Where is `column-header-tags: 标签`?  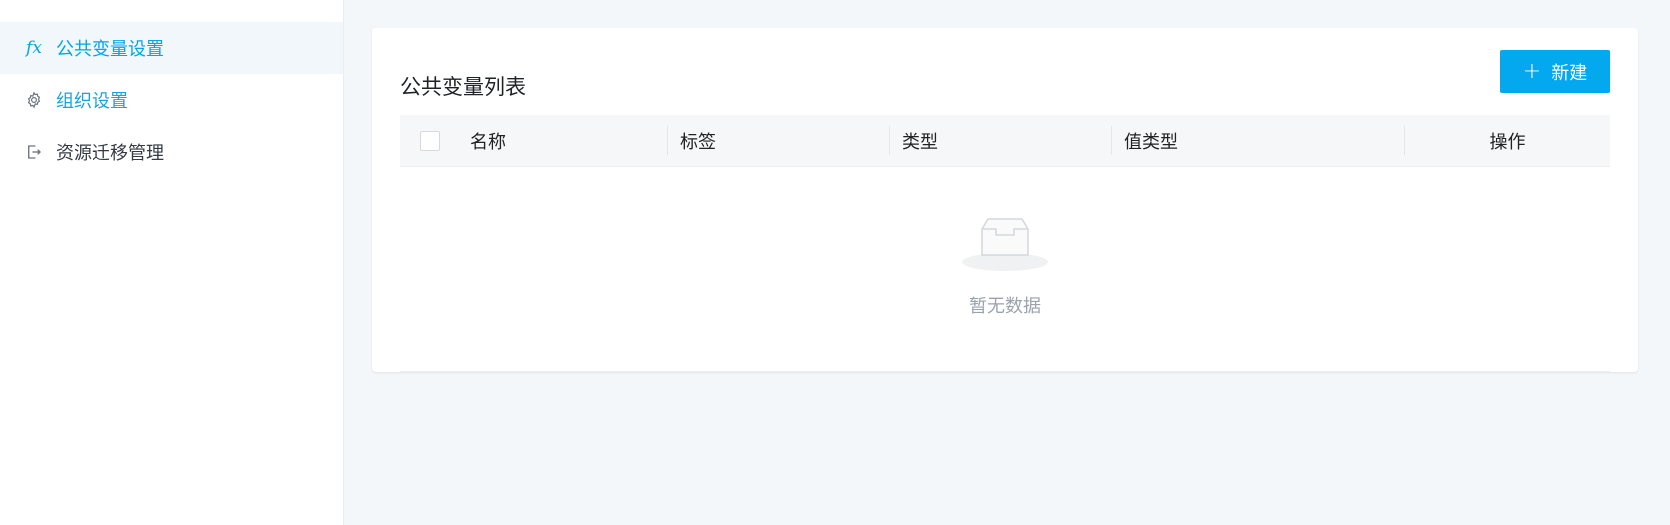
column-header-tags: 标签 is located at coordinates (779, 140).